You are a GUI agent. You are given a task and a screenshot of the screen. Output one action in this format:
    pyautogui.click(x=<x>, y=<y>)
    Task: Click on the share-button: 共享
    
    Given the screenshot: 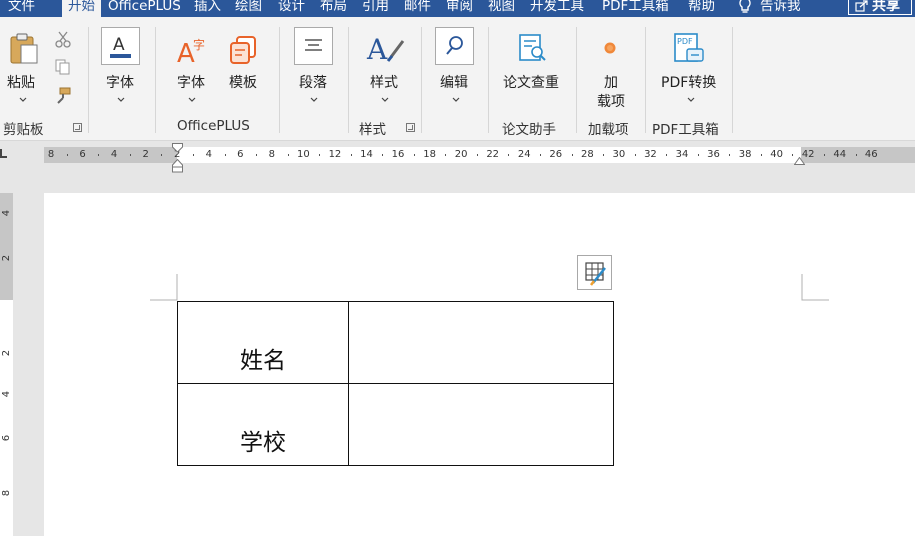 What is the action you would take?
    pyautogui.click(x=880, y=7)
    